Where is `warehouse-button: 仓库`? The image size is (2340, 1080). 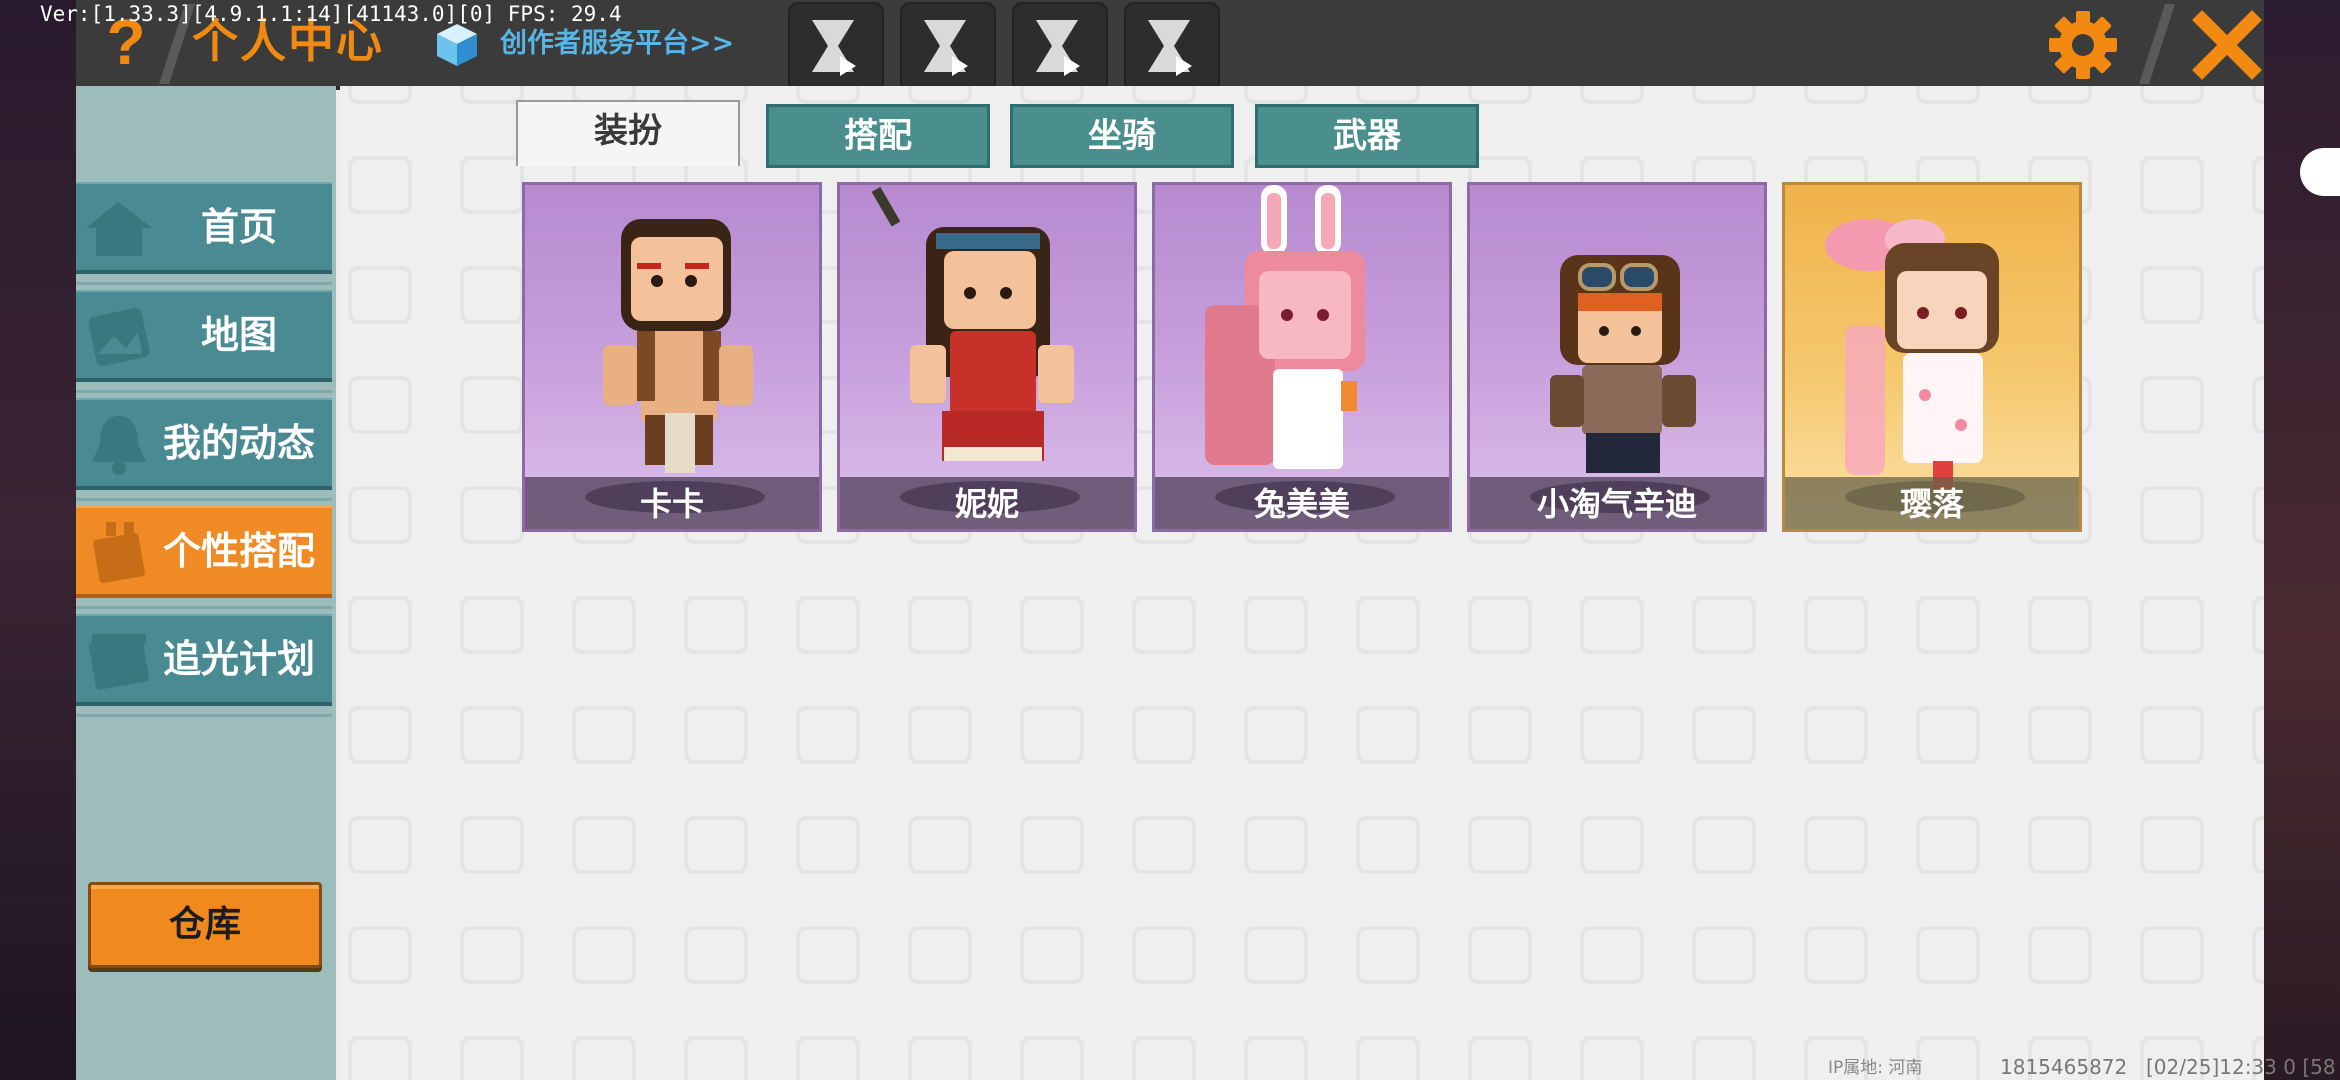
warehouse-button: 仓库 is located at coordinates (205, 925).